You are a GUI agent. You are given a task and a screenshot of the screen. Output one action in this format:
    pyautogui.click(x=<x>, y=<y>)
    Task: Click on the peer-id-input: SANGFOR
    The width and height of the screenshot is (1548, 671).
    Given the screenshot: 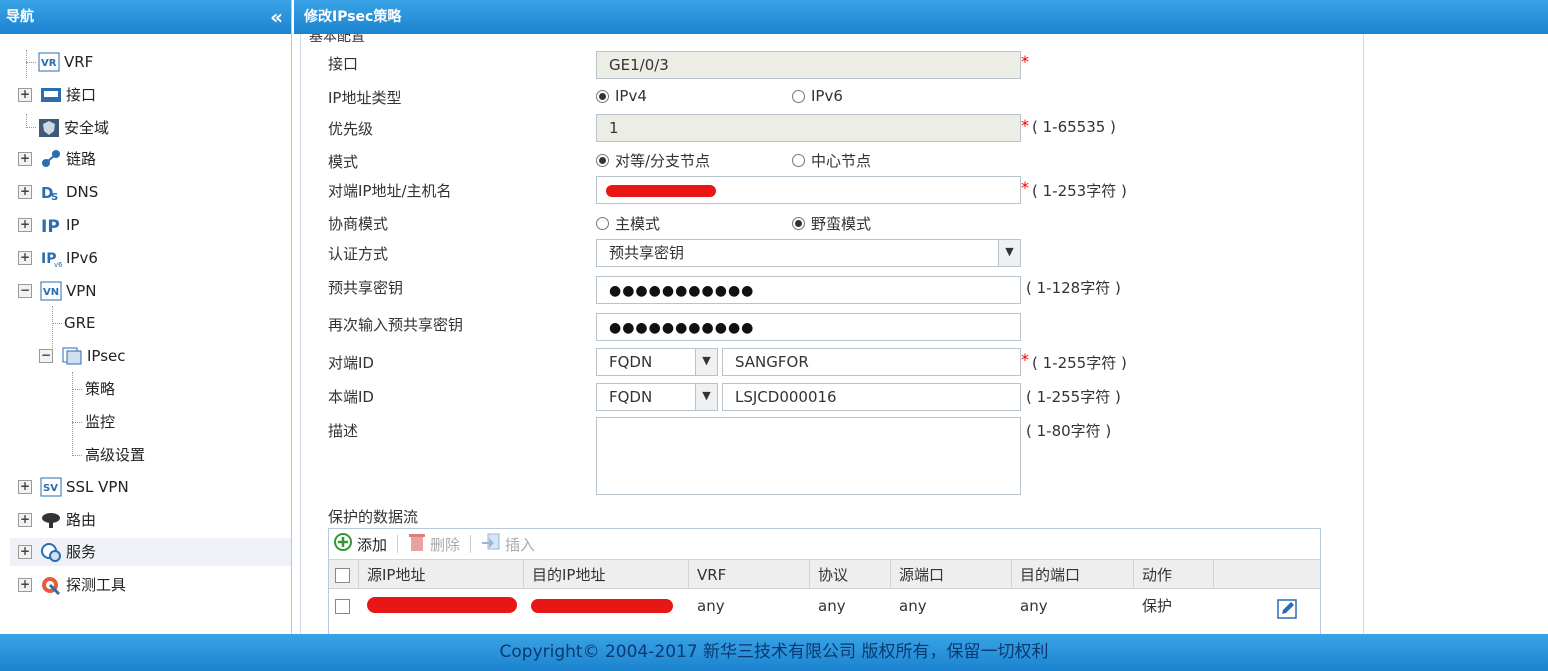 What is the action you would take?
    pyautogui.click(x=871, y=362)
    